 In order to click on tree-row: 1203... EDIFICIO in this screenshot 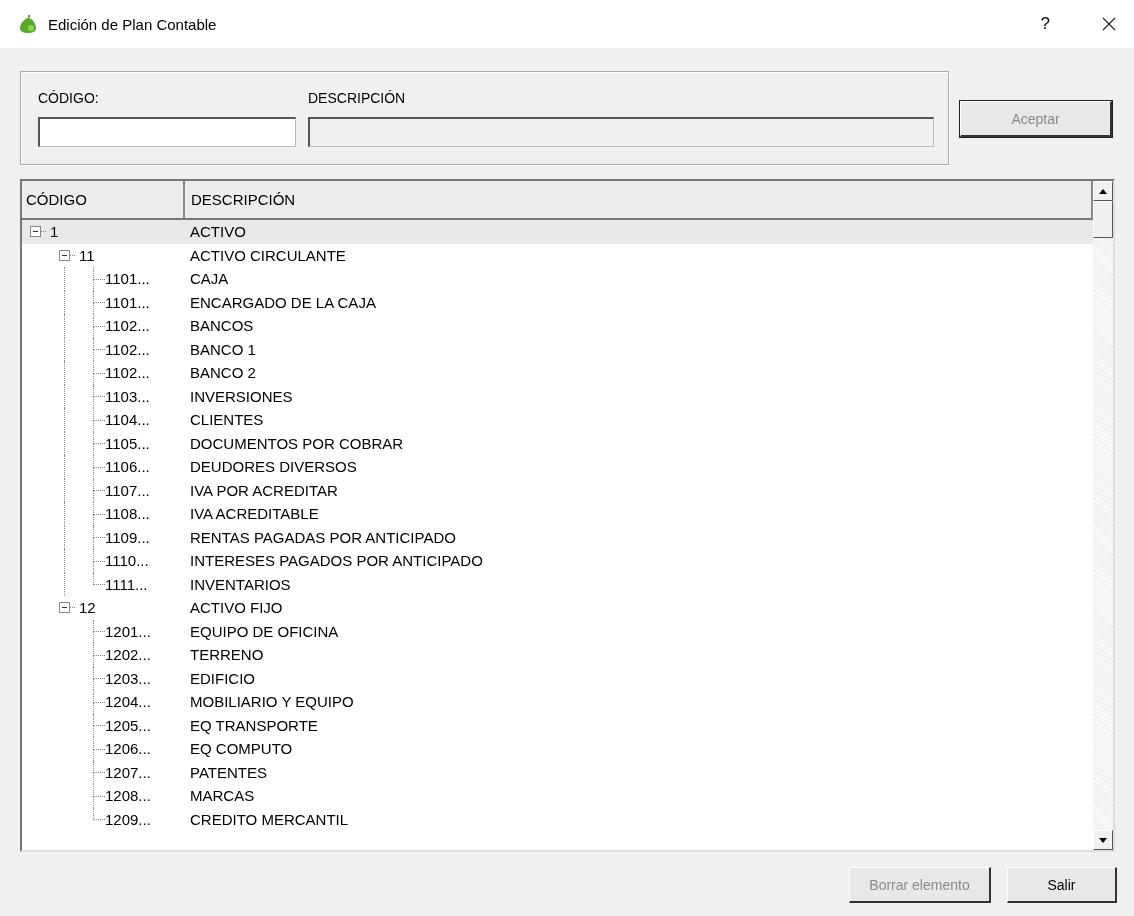, I will do `click(557, 678)`.